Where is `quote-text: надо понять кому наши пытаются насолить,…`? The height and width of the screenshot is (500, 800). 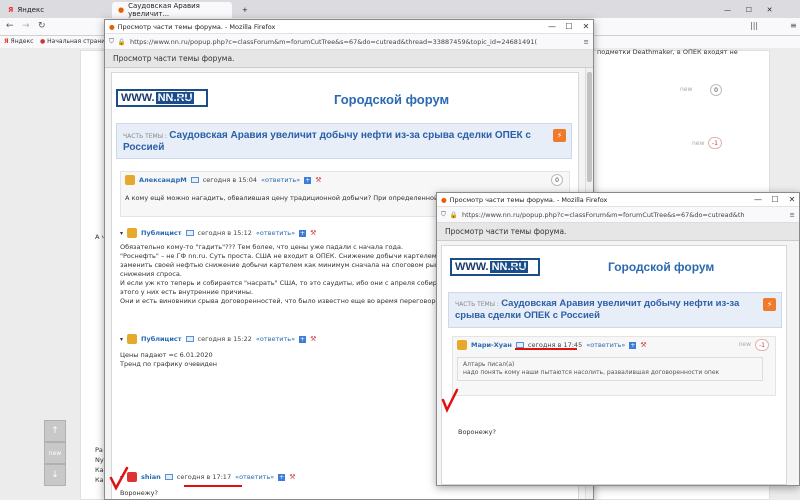 quote-text: надо понять кому наши пытаются насолить,… is located at coordinates (591, 372).